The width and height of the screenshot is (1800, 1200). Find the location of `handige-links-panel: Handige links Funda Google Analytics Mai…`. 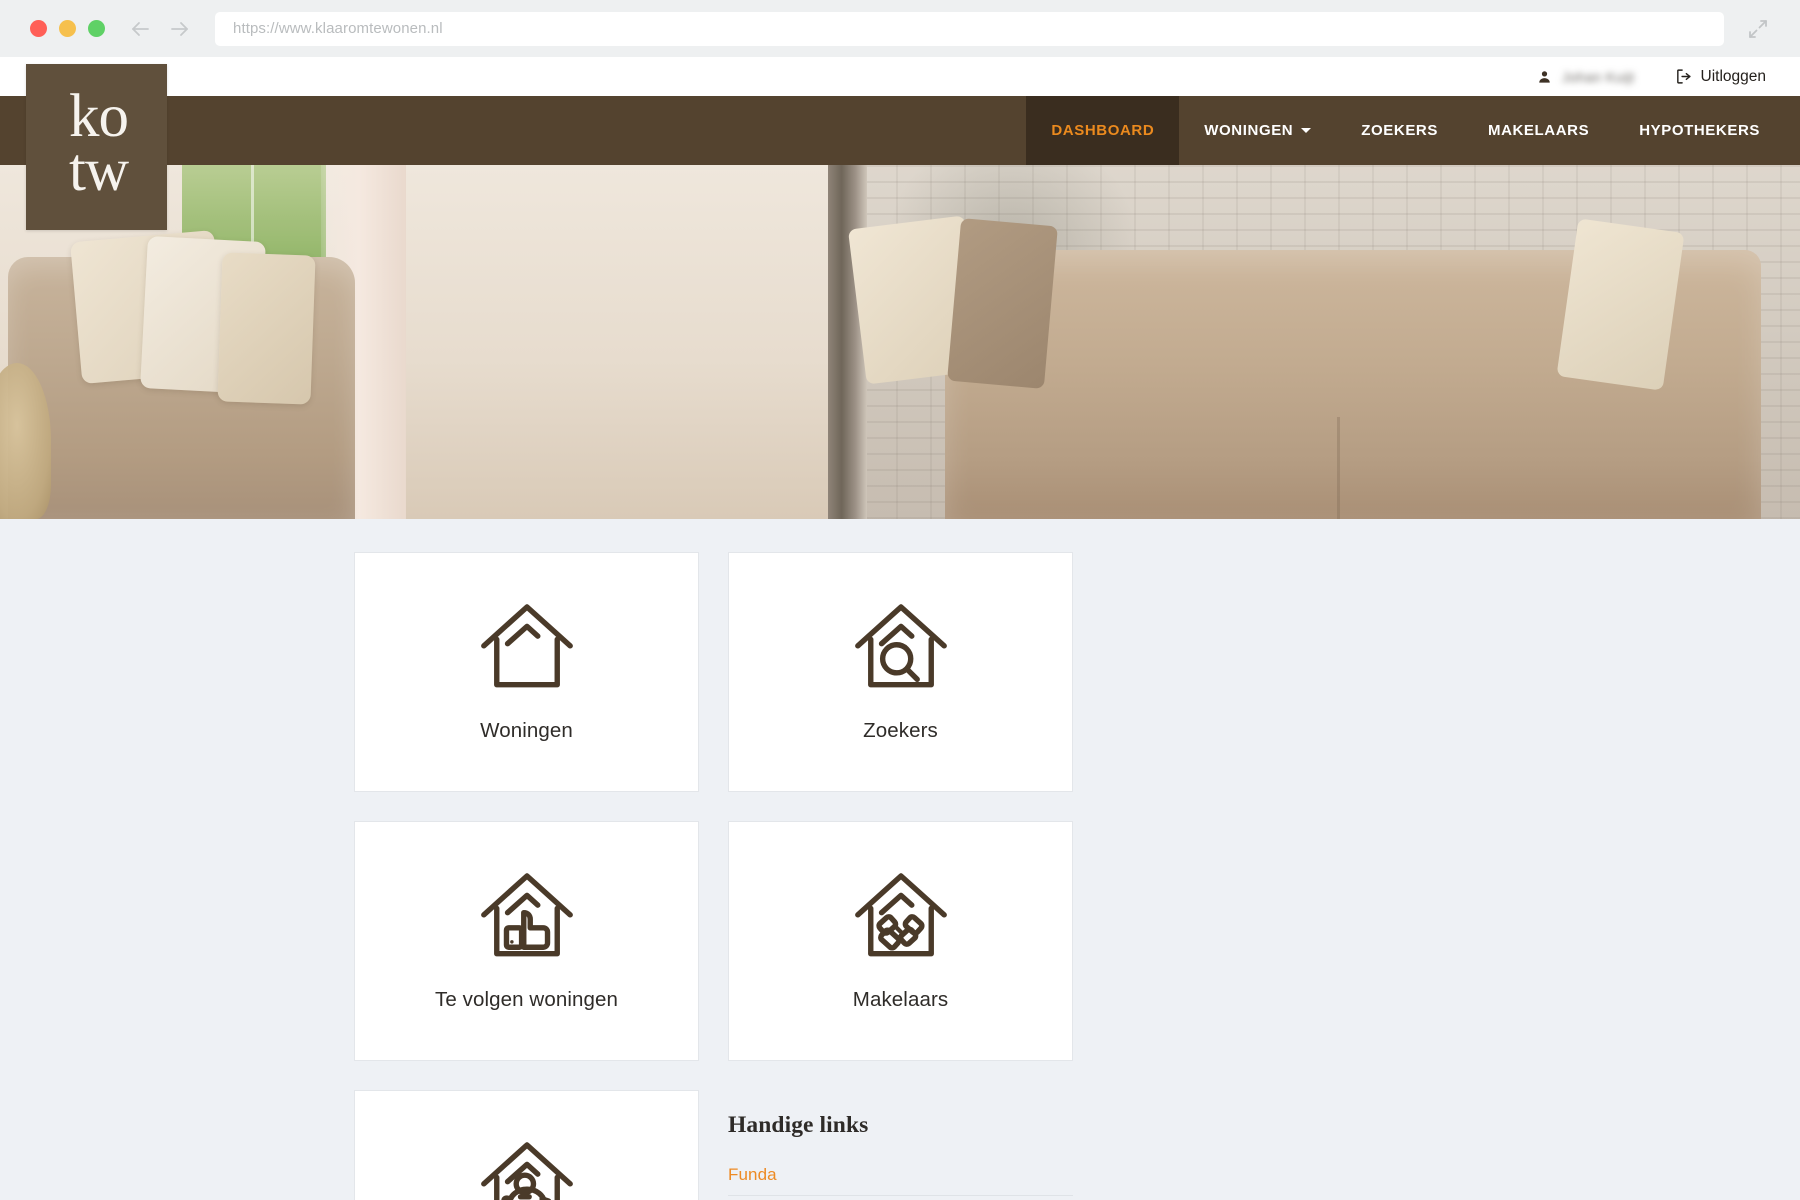

handige-links-panel: Handige links Funda Google Analytics Mai… is located at coordinates (900, 1145).